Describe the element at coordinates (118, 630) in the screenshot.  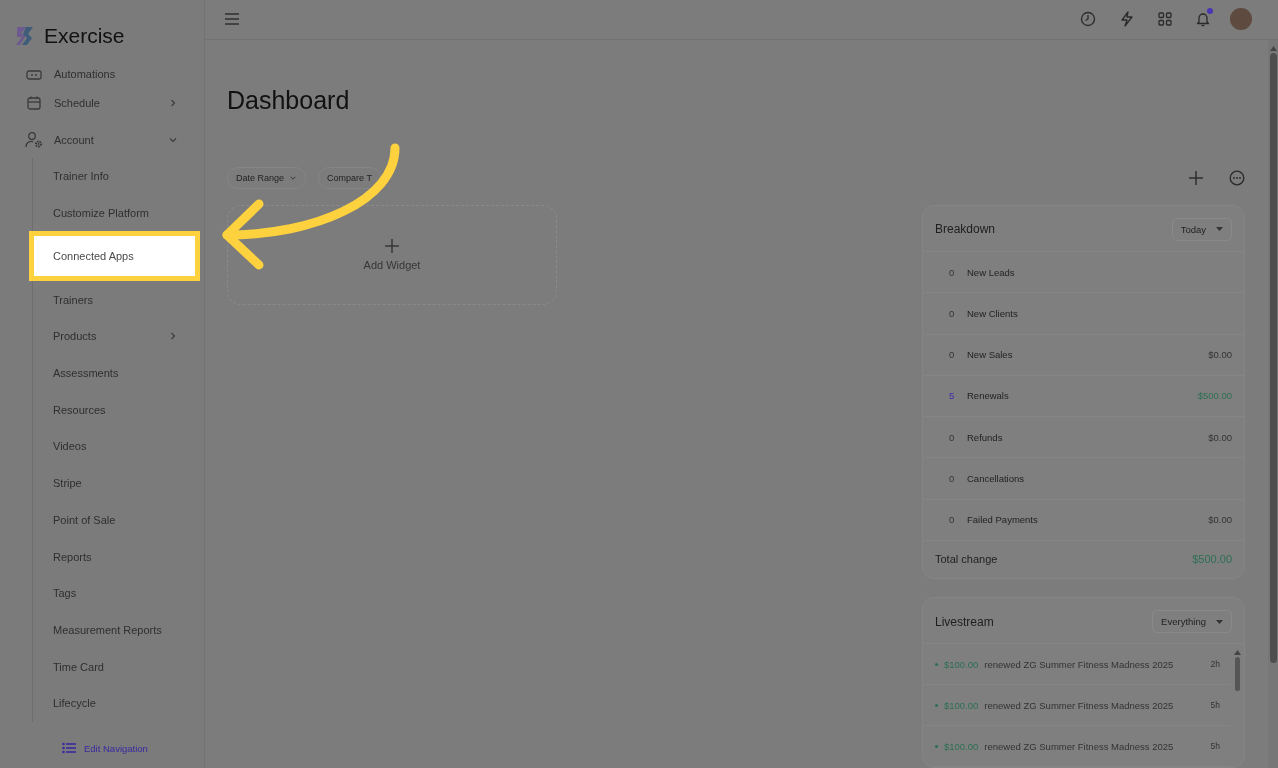
I see `sidebar-subitem: Measurement Reports` at that location.